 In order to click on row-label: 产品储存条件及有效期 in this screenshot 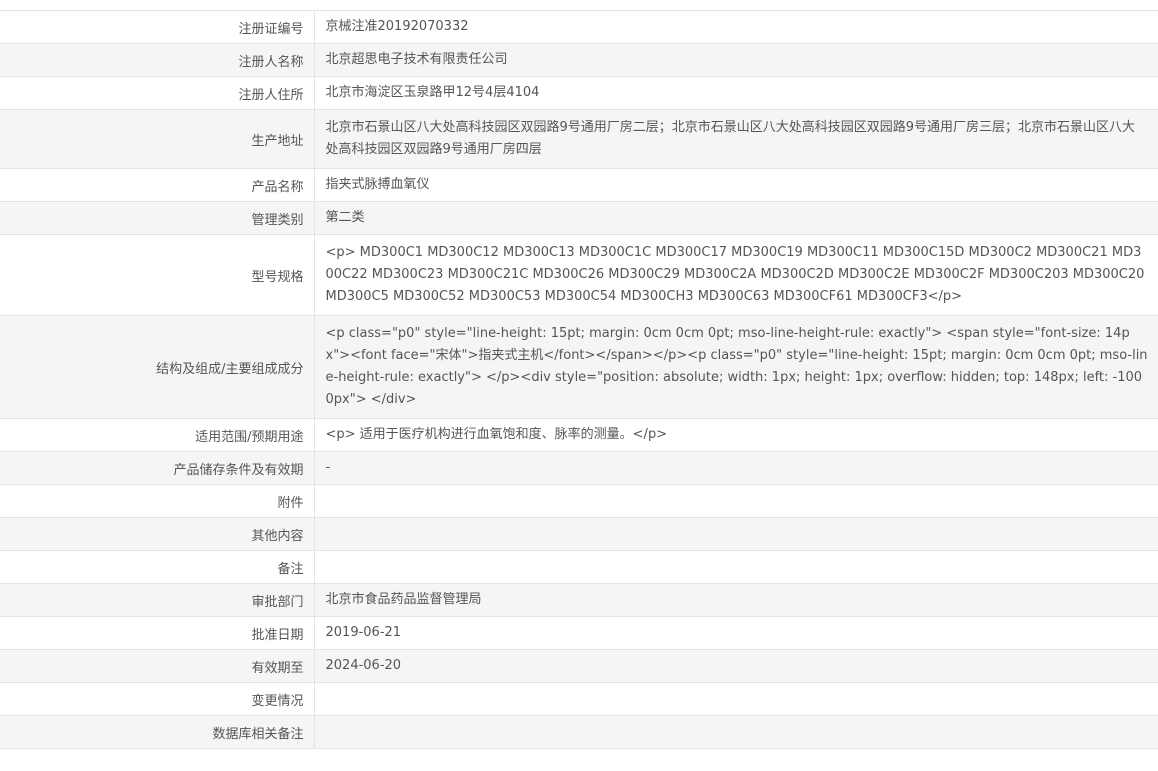, I will do `click(157, 468)`.